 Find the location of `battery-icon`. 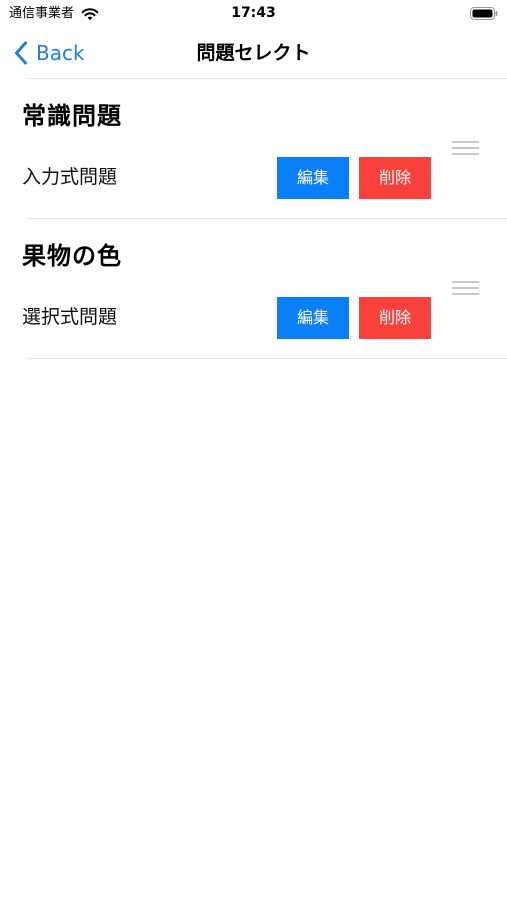

battery-icon is located at coordinates (484, 13).